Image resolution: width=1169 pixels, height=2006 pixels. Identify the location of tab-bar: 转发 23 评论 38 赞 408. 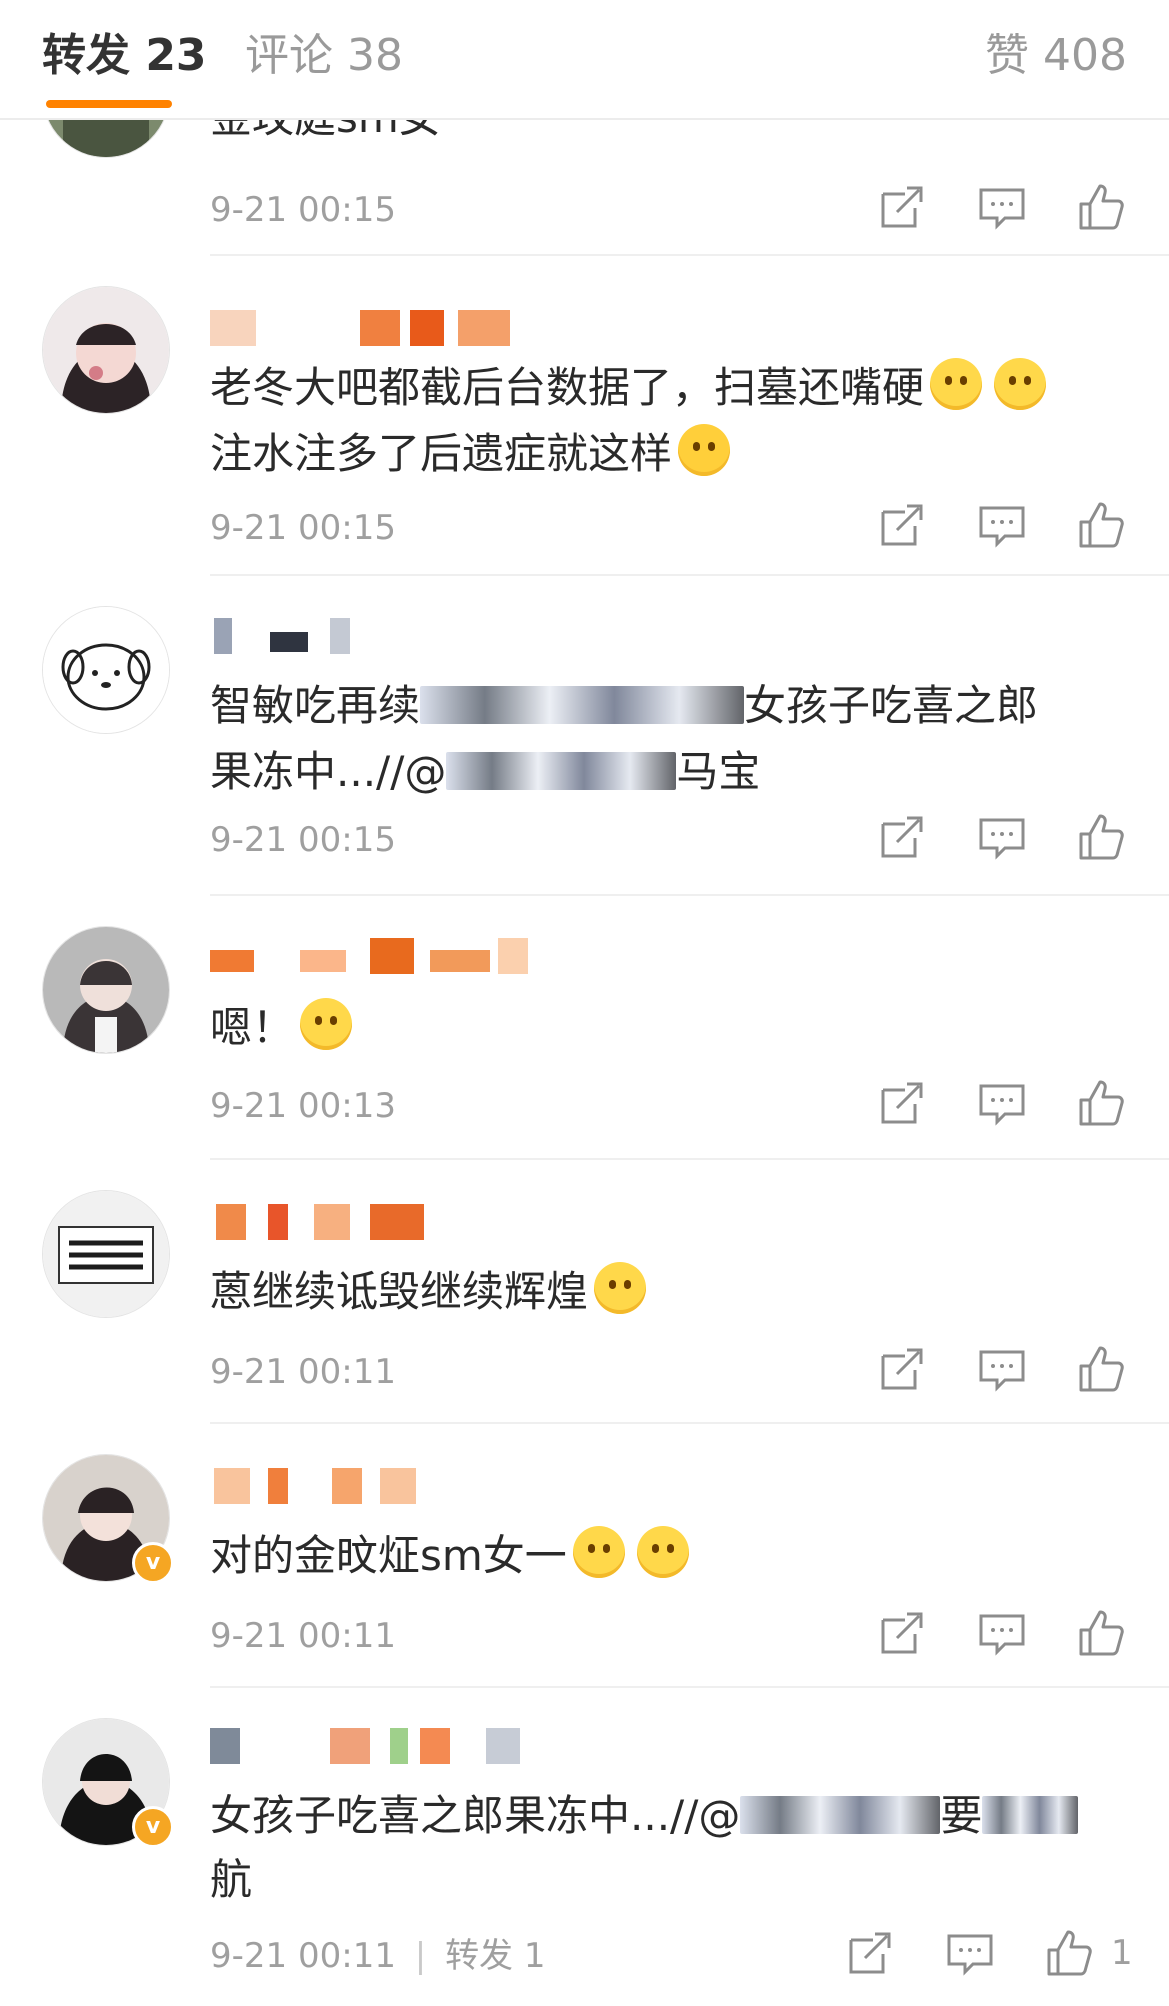
(584, 60).